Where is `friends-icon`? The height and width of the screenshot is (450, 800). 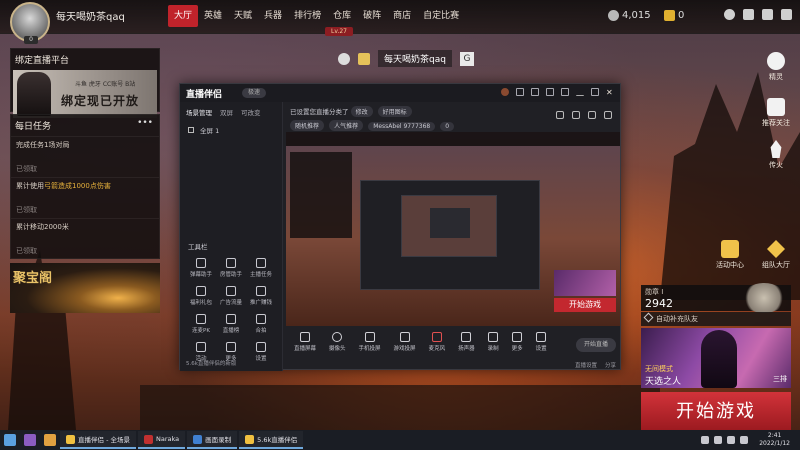
friends-icon is located at coordinates (767, 14).